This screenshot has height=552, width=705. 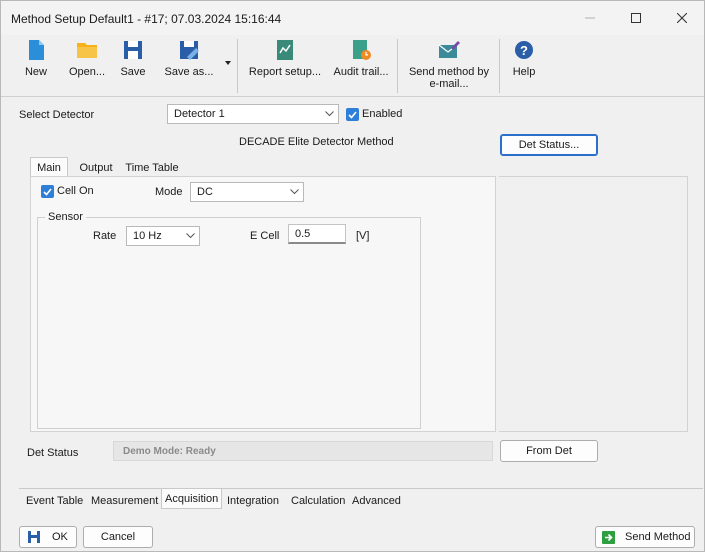 What do you see at coordinates (228, 63) in the screenshot?
I see `save-as-dropdown-icon` at bounding box center [228, 63].